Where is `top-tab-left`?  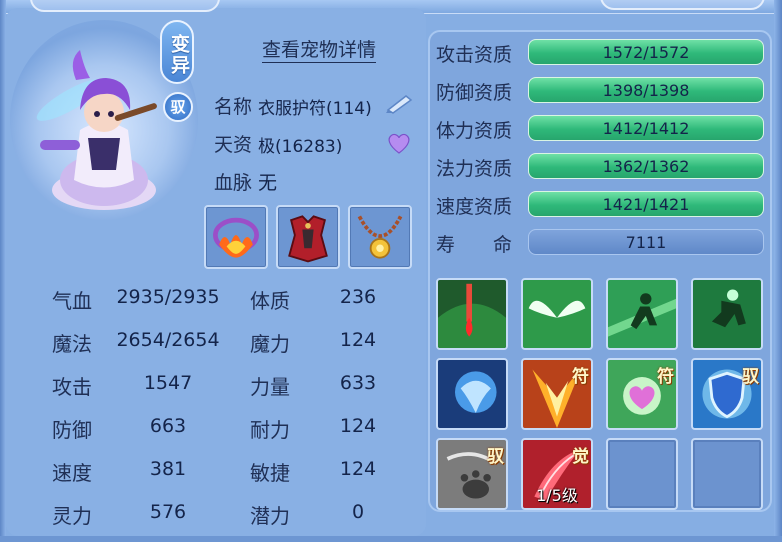 top-tab-left is located at coordinates (125, 6).